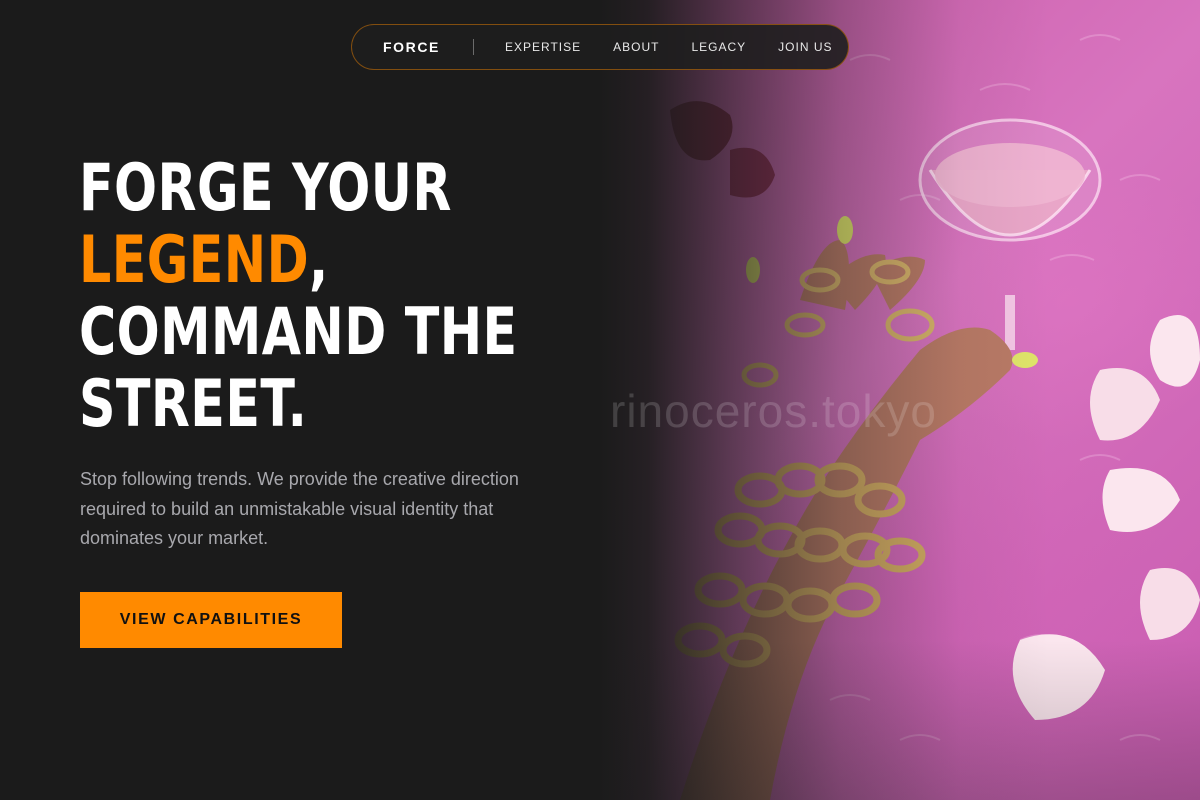 This screenshot has width=1200, height=800. Describe the element at coordinates (473, 47) in the screenshot. I see `nav-divider` at that location.